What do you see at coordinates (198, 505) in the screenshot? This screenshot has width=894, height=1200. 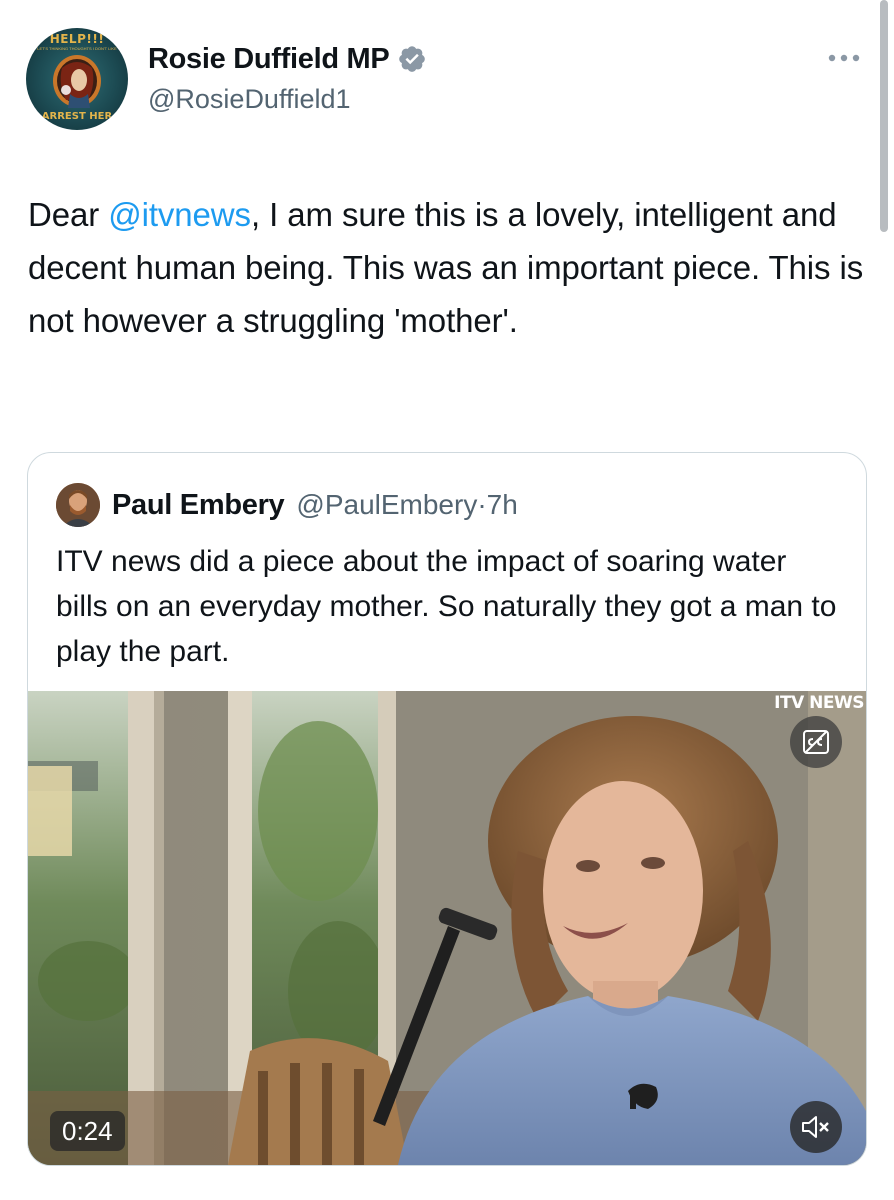 I see `quoted-author-name: Paul Embery` at bounding box center [198, 505].